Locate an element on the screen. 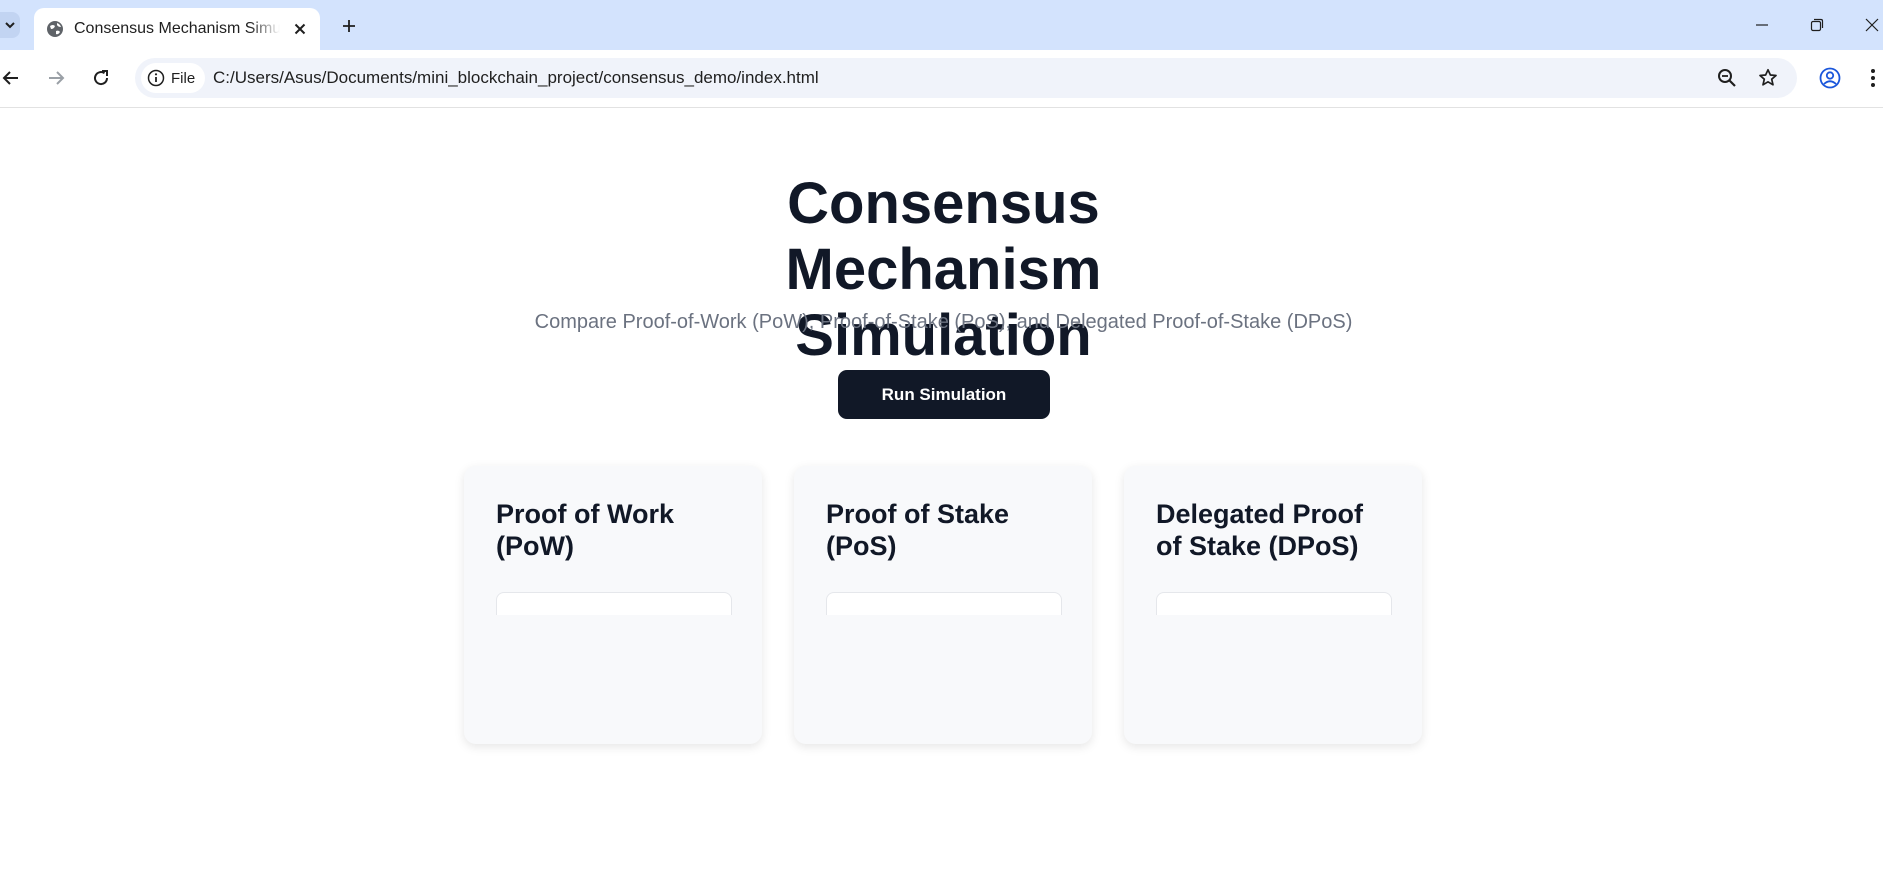  star-icon is located at coordinates (1768, 77).